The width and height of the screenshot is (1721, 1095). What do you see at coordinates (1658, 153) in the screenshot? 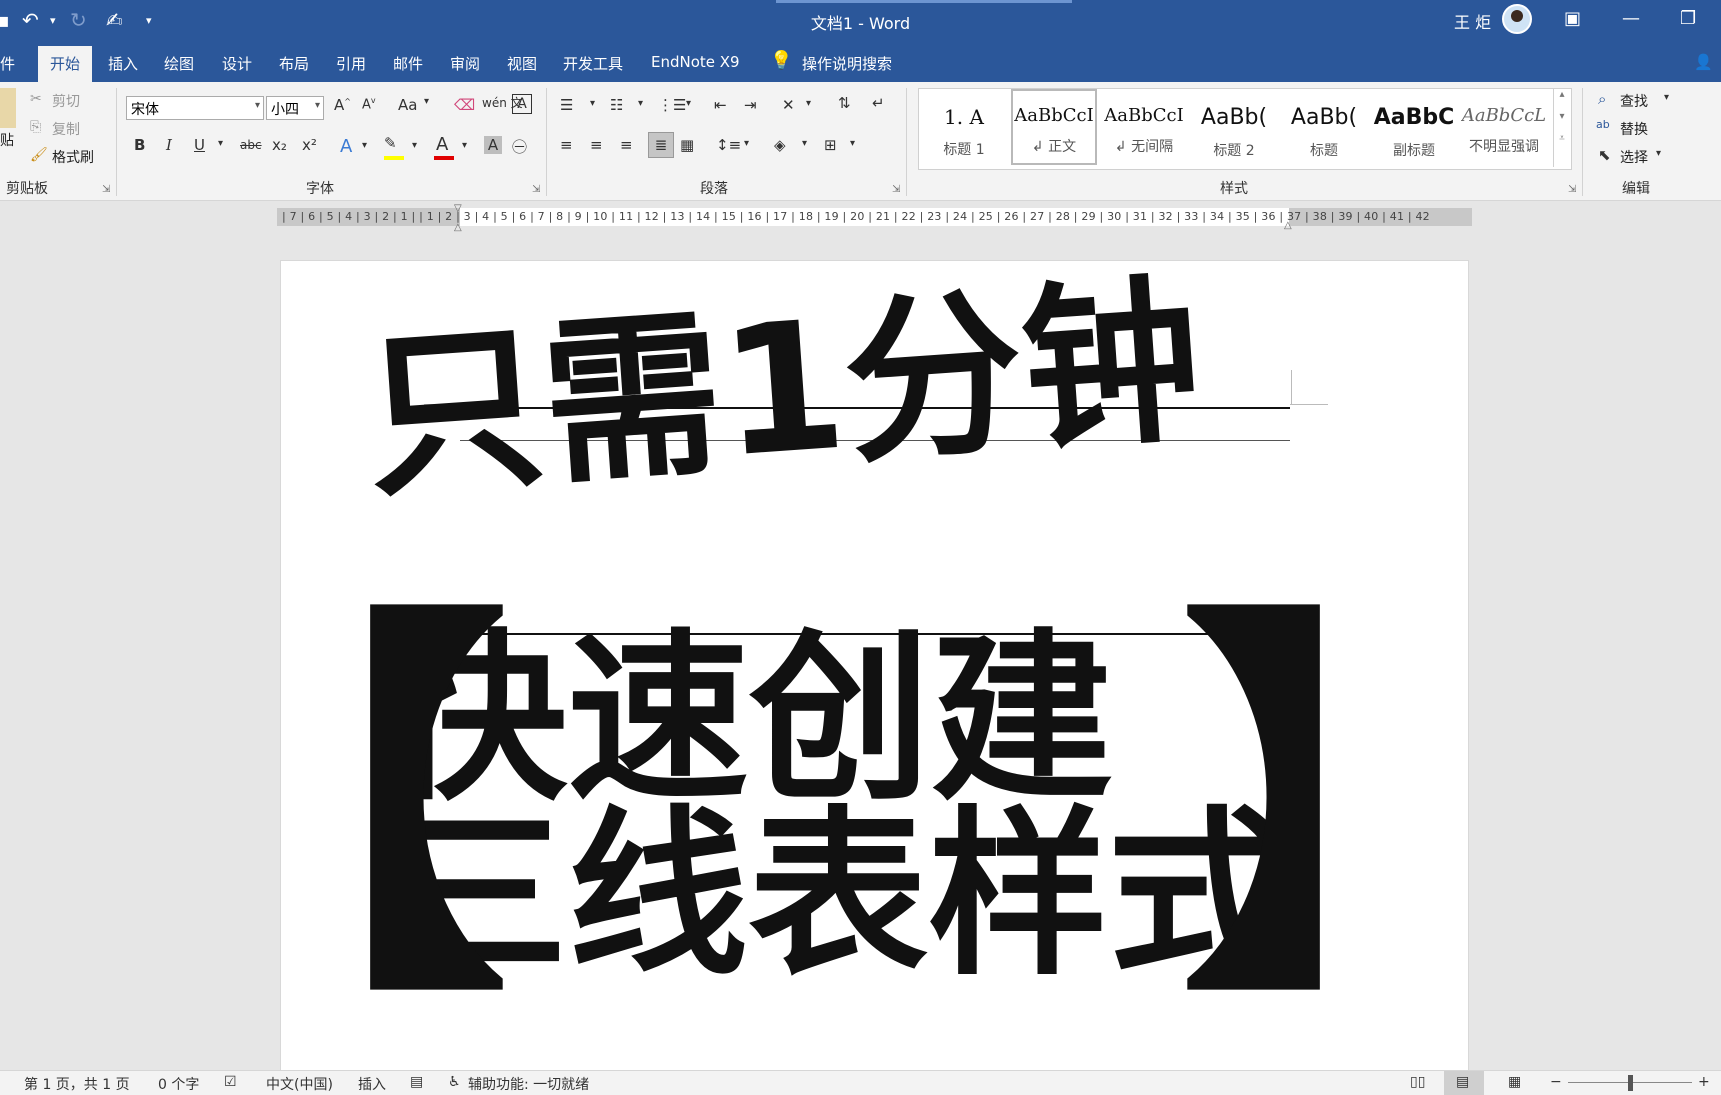
I see `select-dropdown-icon: ▾` at bounding box center [1658, 153].